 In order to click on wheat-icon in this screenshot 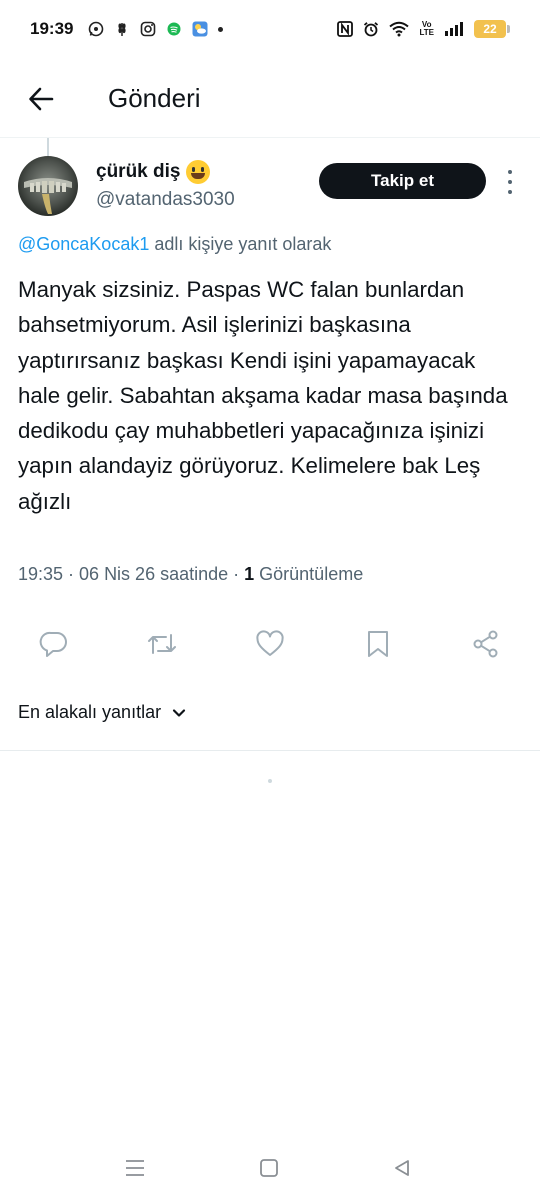, I will do `click(122, 29)`.